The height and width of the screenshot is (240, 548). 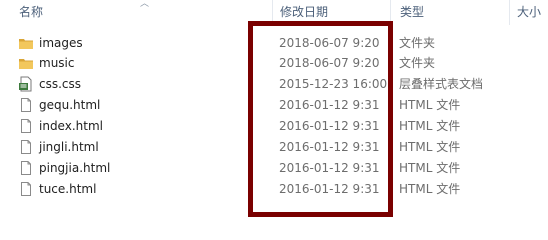 I want to click on sort-arrow-icon: ︿, so click(x=145, y=4).